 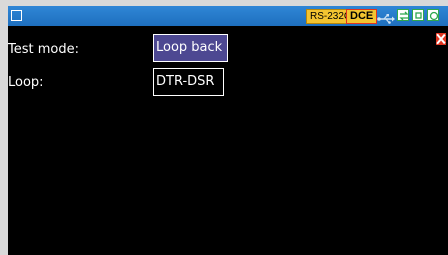 What do you see at coordinates (43, 49) in the screenshot?
I see `test-mode-label: Test mode:` at bounding box center [43, 49].